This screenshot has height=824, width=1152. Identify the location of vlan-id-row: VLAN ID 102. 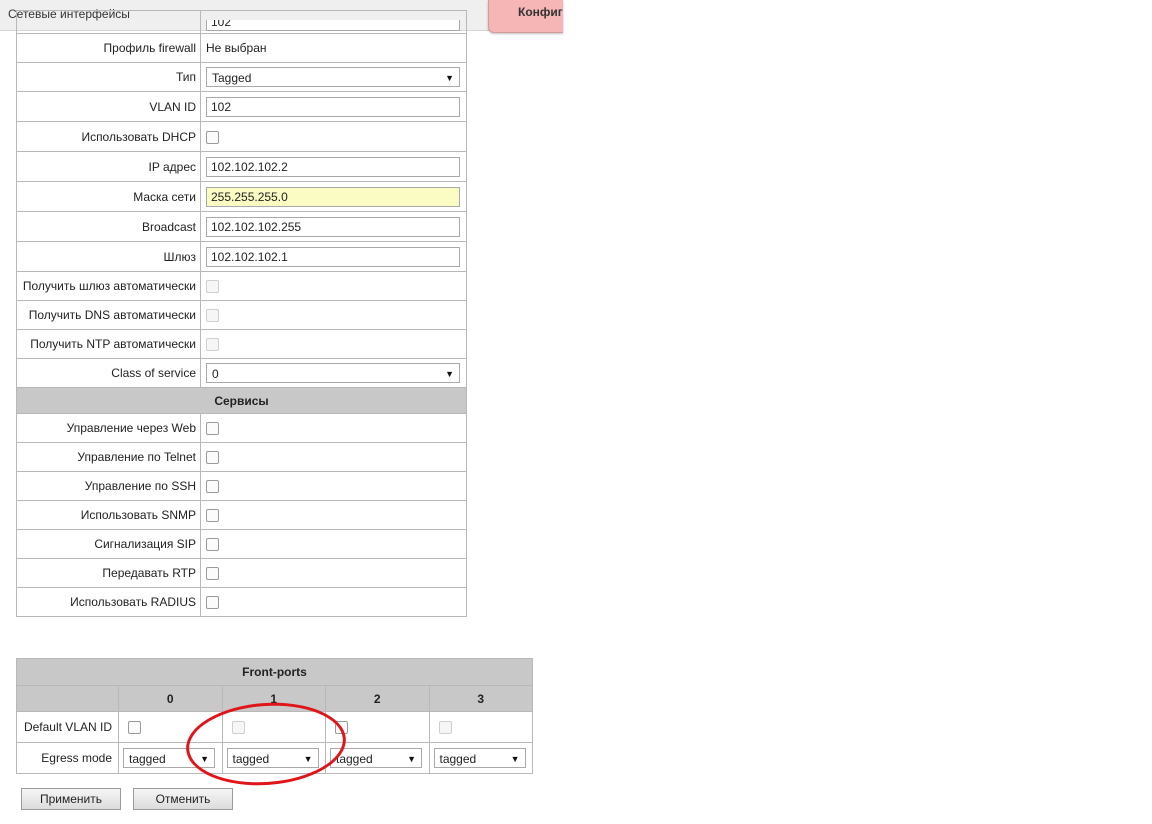
(241, 106).